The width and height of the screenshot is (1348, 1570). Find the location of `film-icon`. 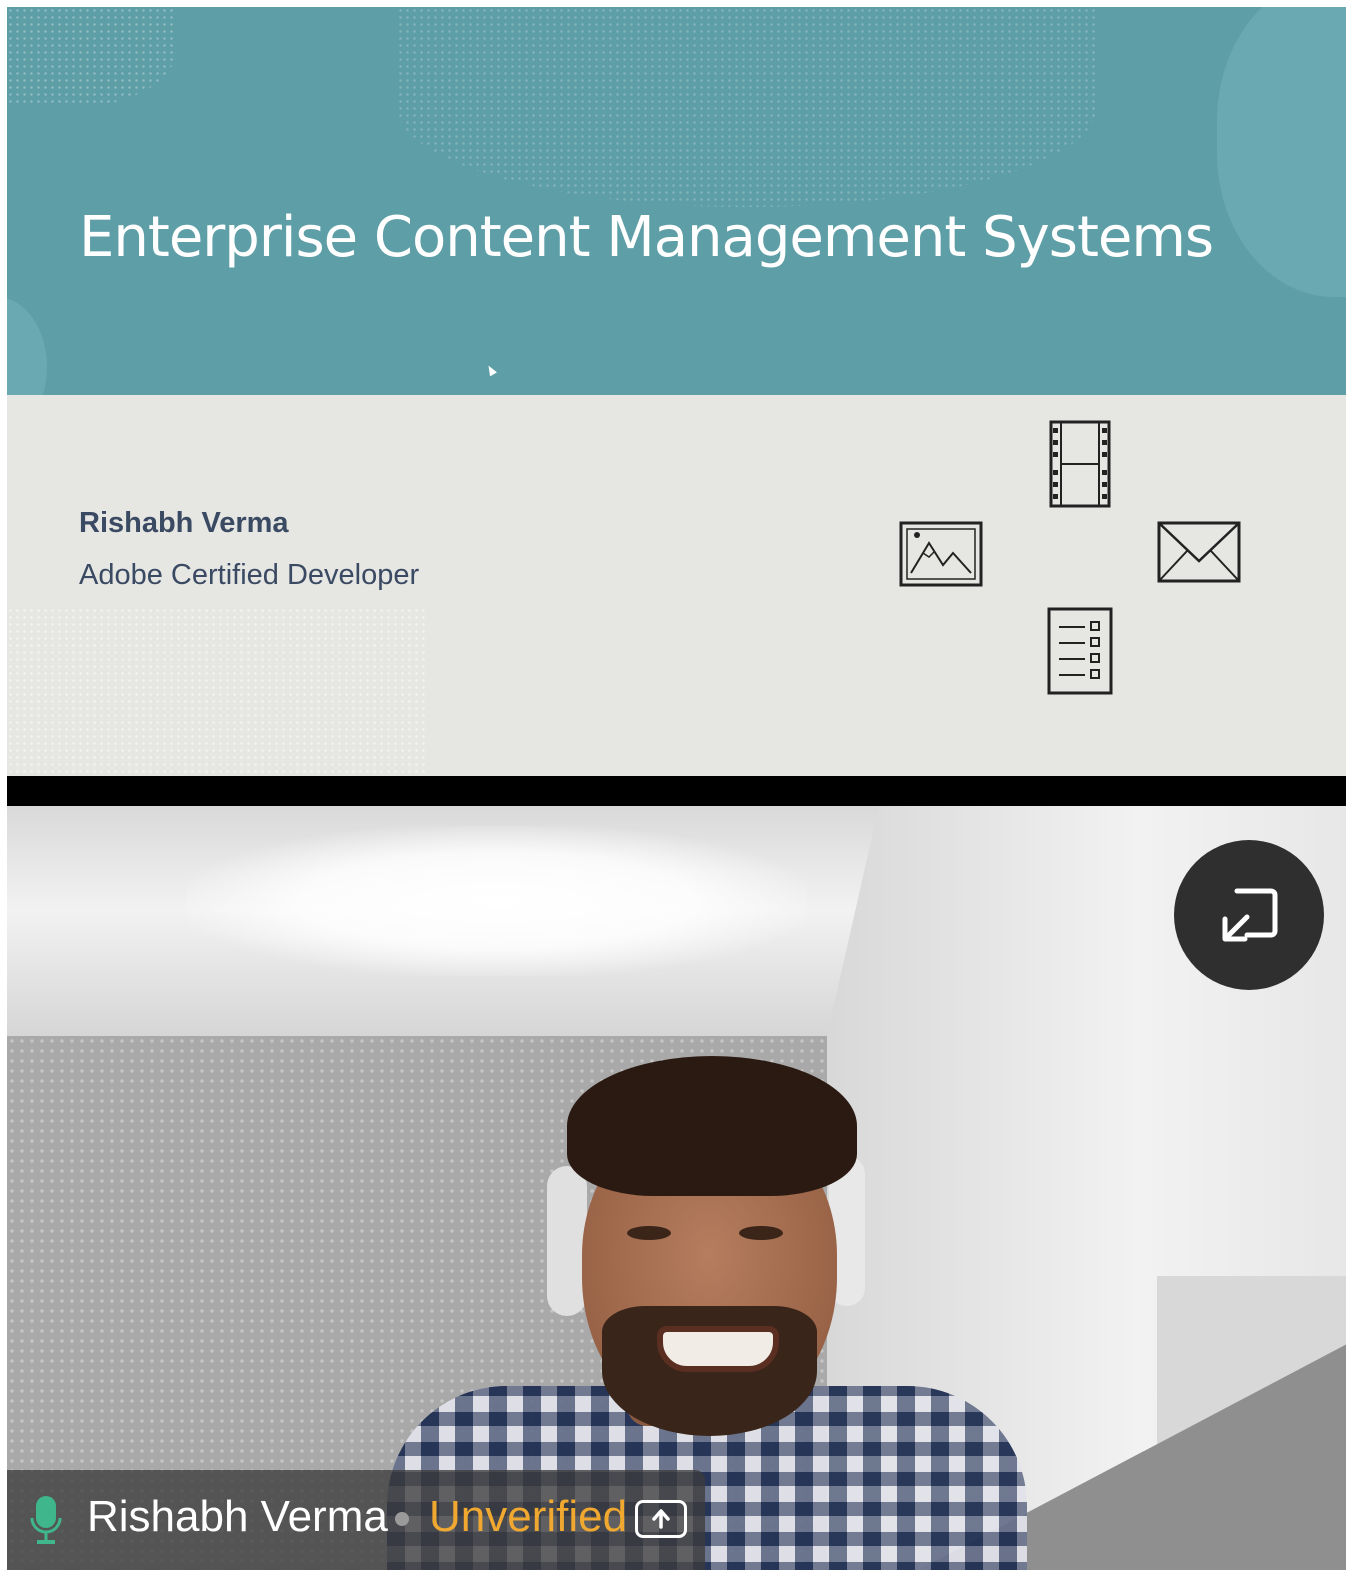

film-icon is located at coordinates (1080, 464).